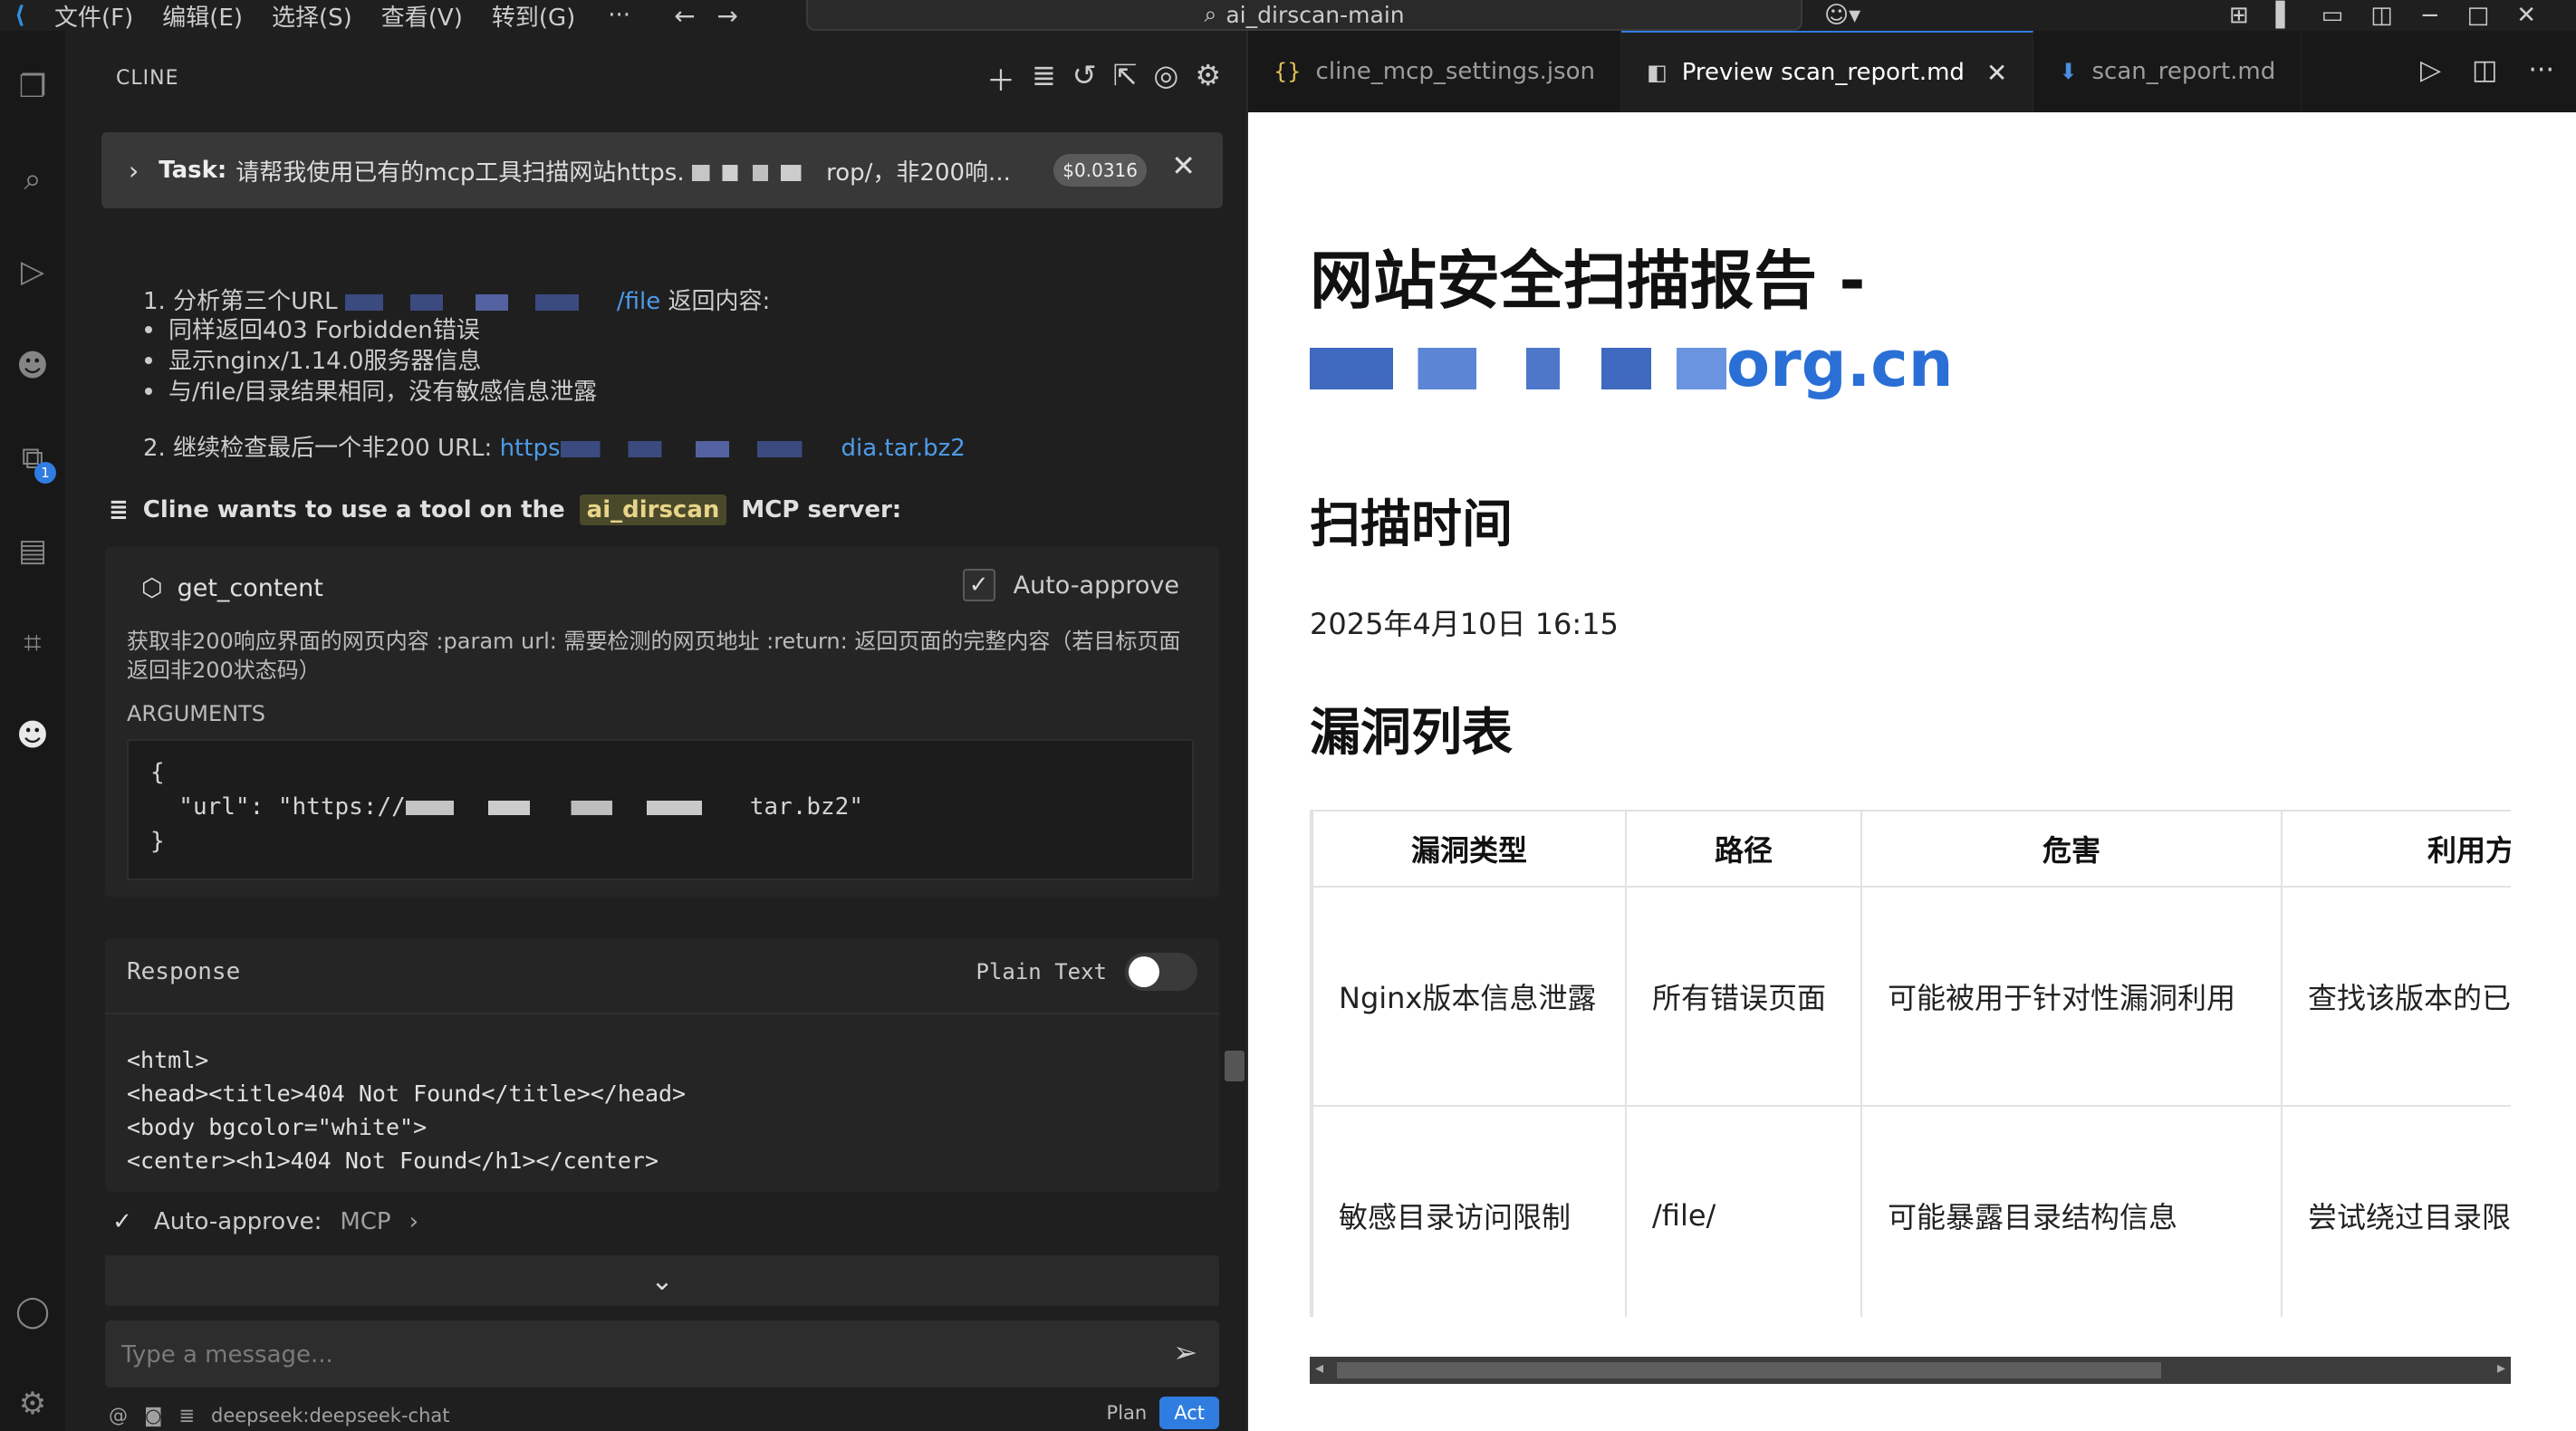  I want to click on run-debug-icon: ▷, so click(33, 272).